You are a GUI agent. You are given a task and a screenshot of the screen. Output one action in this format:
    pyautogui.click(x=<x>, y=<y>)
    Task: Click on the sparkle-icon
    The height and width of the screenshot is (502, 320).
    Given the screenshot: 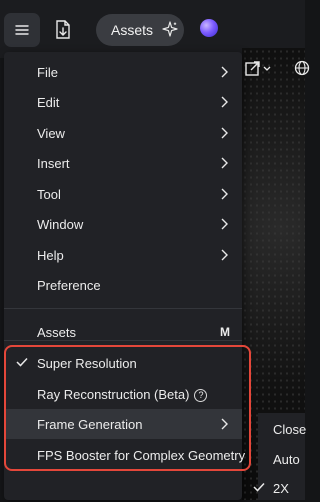 What is the action you would take?
    pyautogui.click(x=170, y=29)
    